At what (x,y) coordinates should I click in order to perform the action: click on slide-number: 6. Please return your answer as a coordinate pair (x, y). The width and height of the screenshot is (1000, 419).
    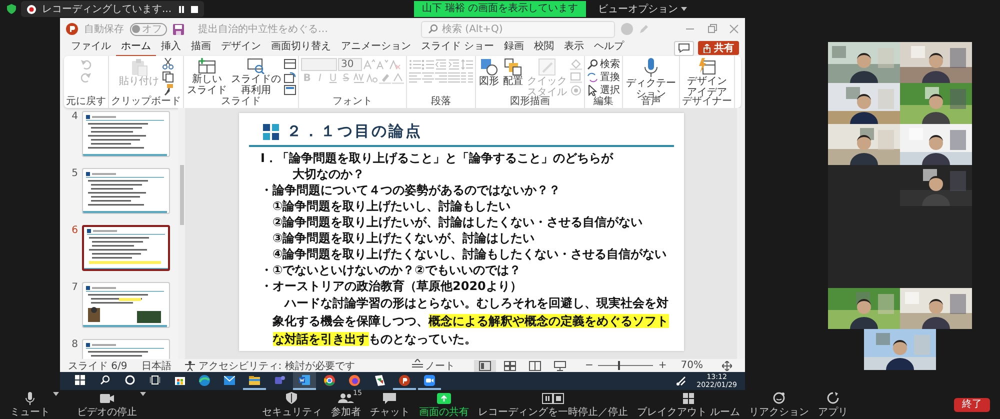
    Looking at the image, I should click on (74, 230).